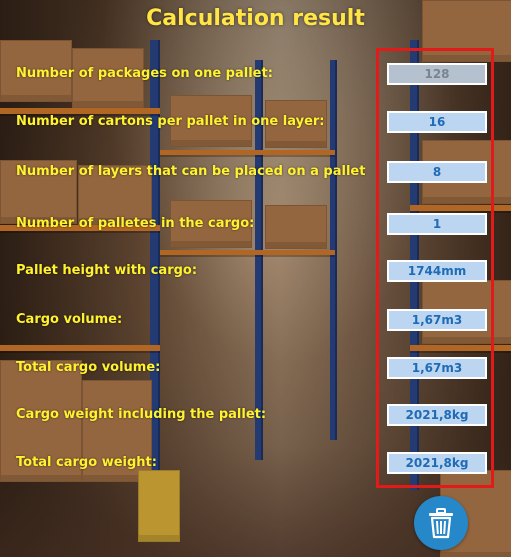  I want to click on row-label: Number of palletes in the cargo:, so click(135, 223).